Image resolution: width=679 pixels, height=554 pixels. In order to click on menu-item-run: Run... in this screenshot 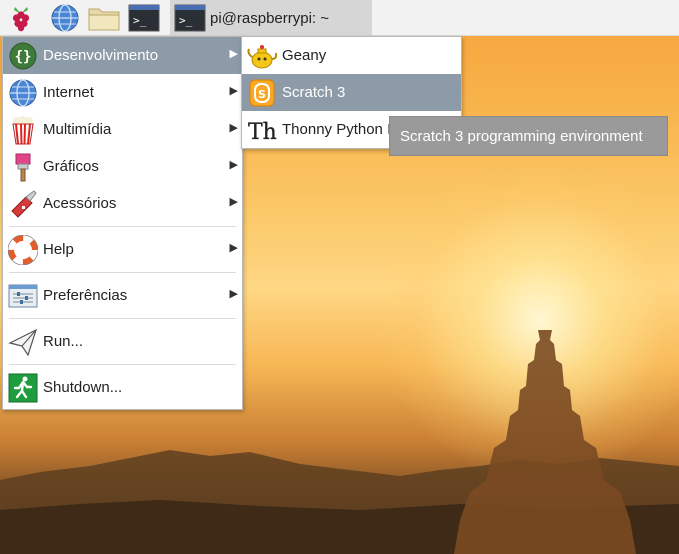, I will do `click(122, 341)`.